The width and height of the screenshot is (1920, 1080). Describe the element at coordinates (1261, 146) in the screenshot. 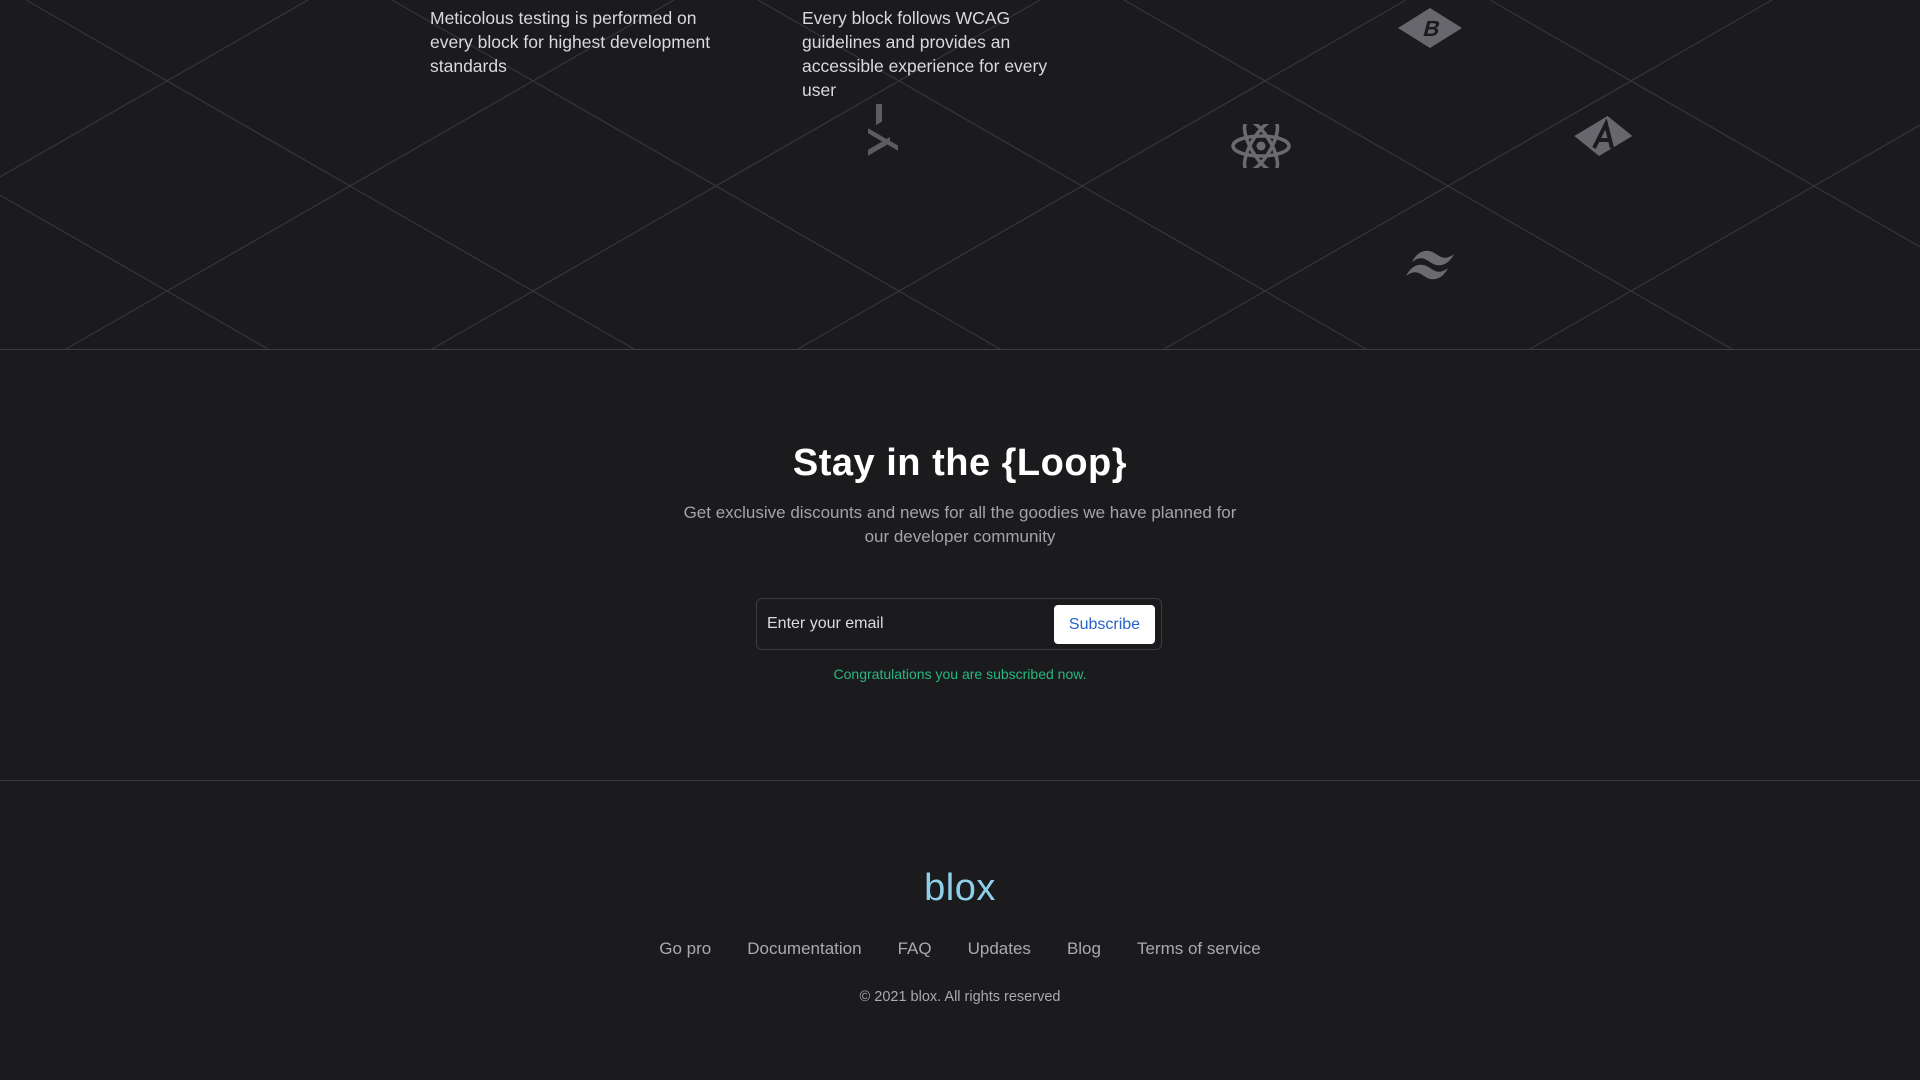

I see `react-icon` at that location.